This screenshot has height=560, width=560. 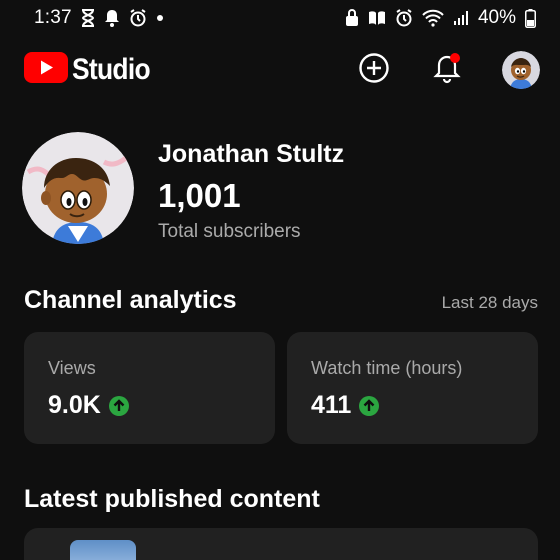 I want to click on book-icon, so click(x=377, y=18).